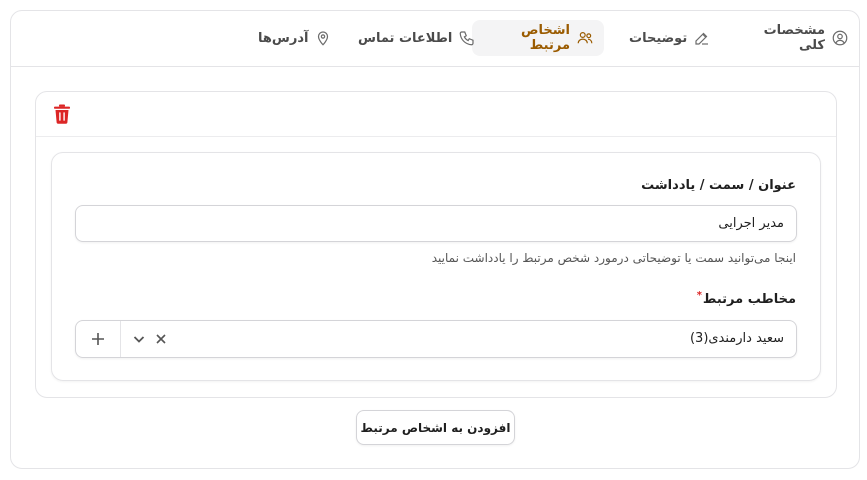 This screenshot has height=480, width=867. I want to click on tab-label: اشخاص مرتبط, so click(545, 38).